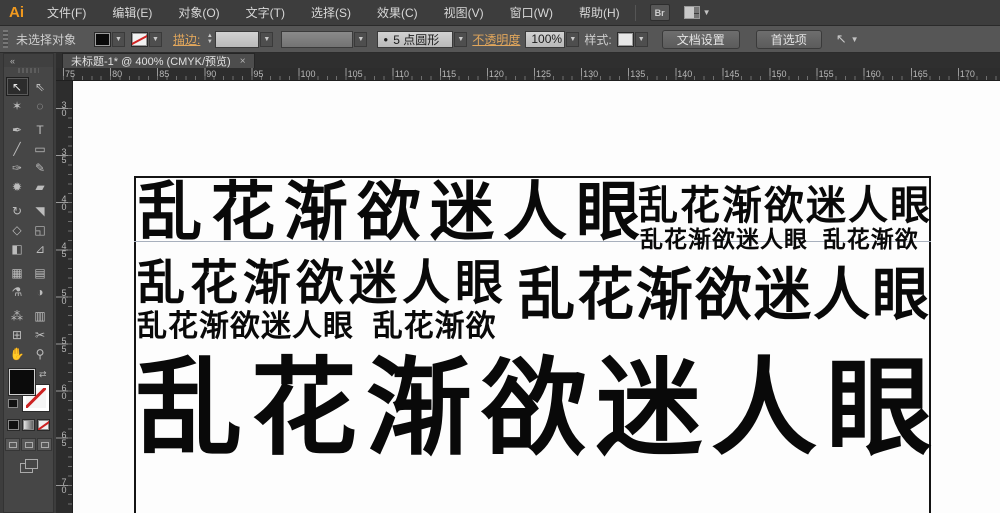  Describe the element at coordinates (17, 315) in the screenshot. I see `symbol-sprayer-tool: ⁂` at that location.